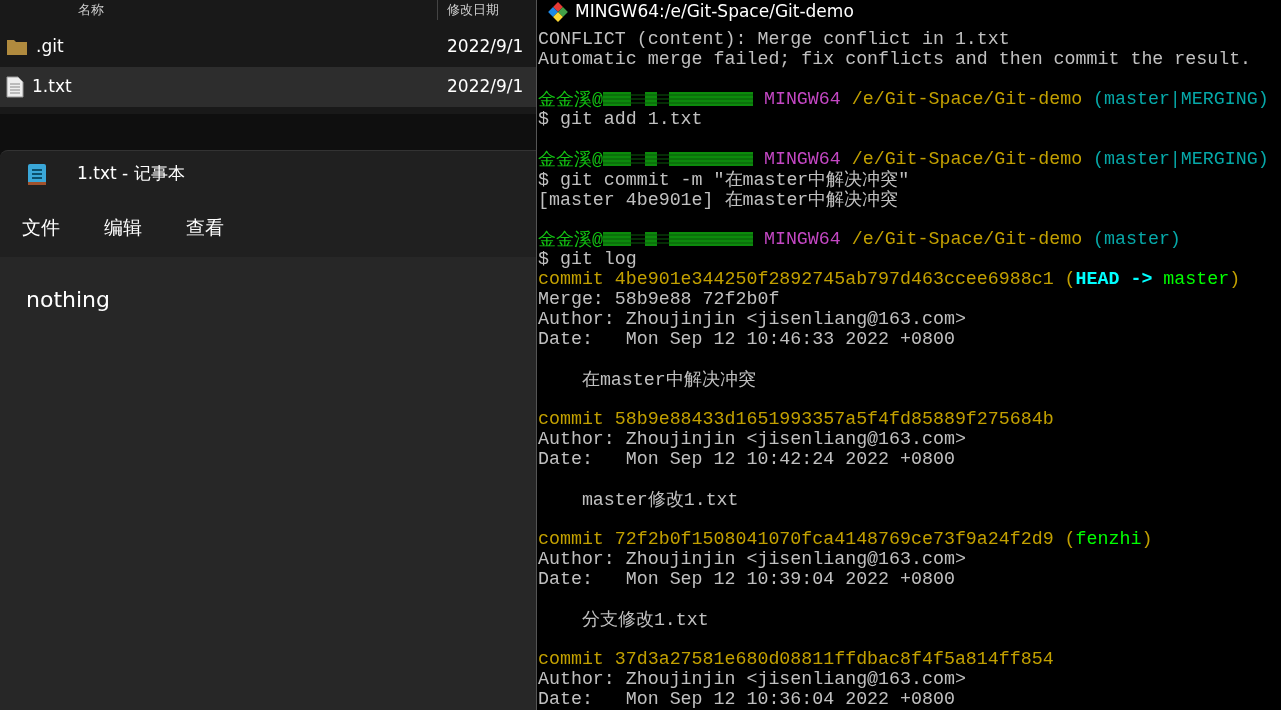  Describe the element at coordinates (587, 259) in the screenshot. I see `output-text: $ git log` at that location.